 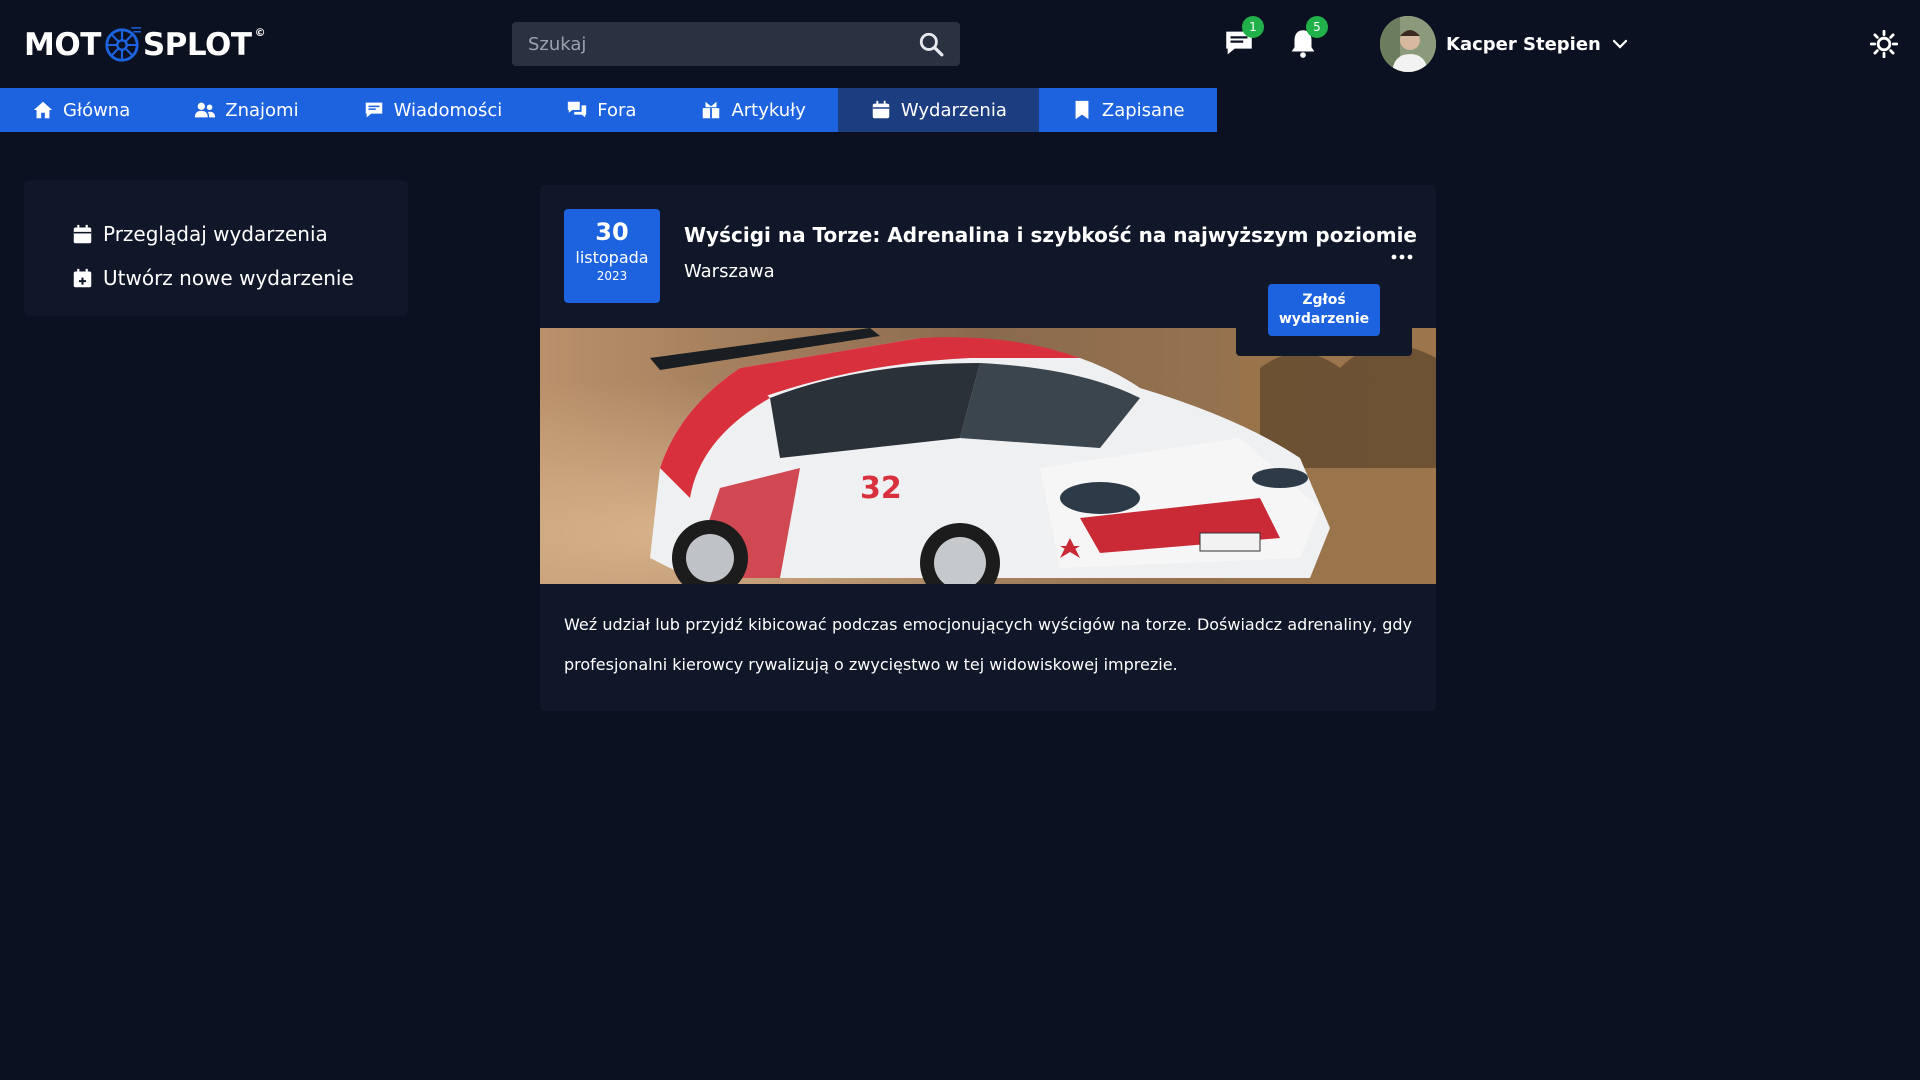 I want to click on more-options-icon, so click(x=1402, y=257).